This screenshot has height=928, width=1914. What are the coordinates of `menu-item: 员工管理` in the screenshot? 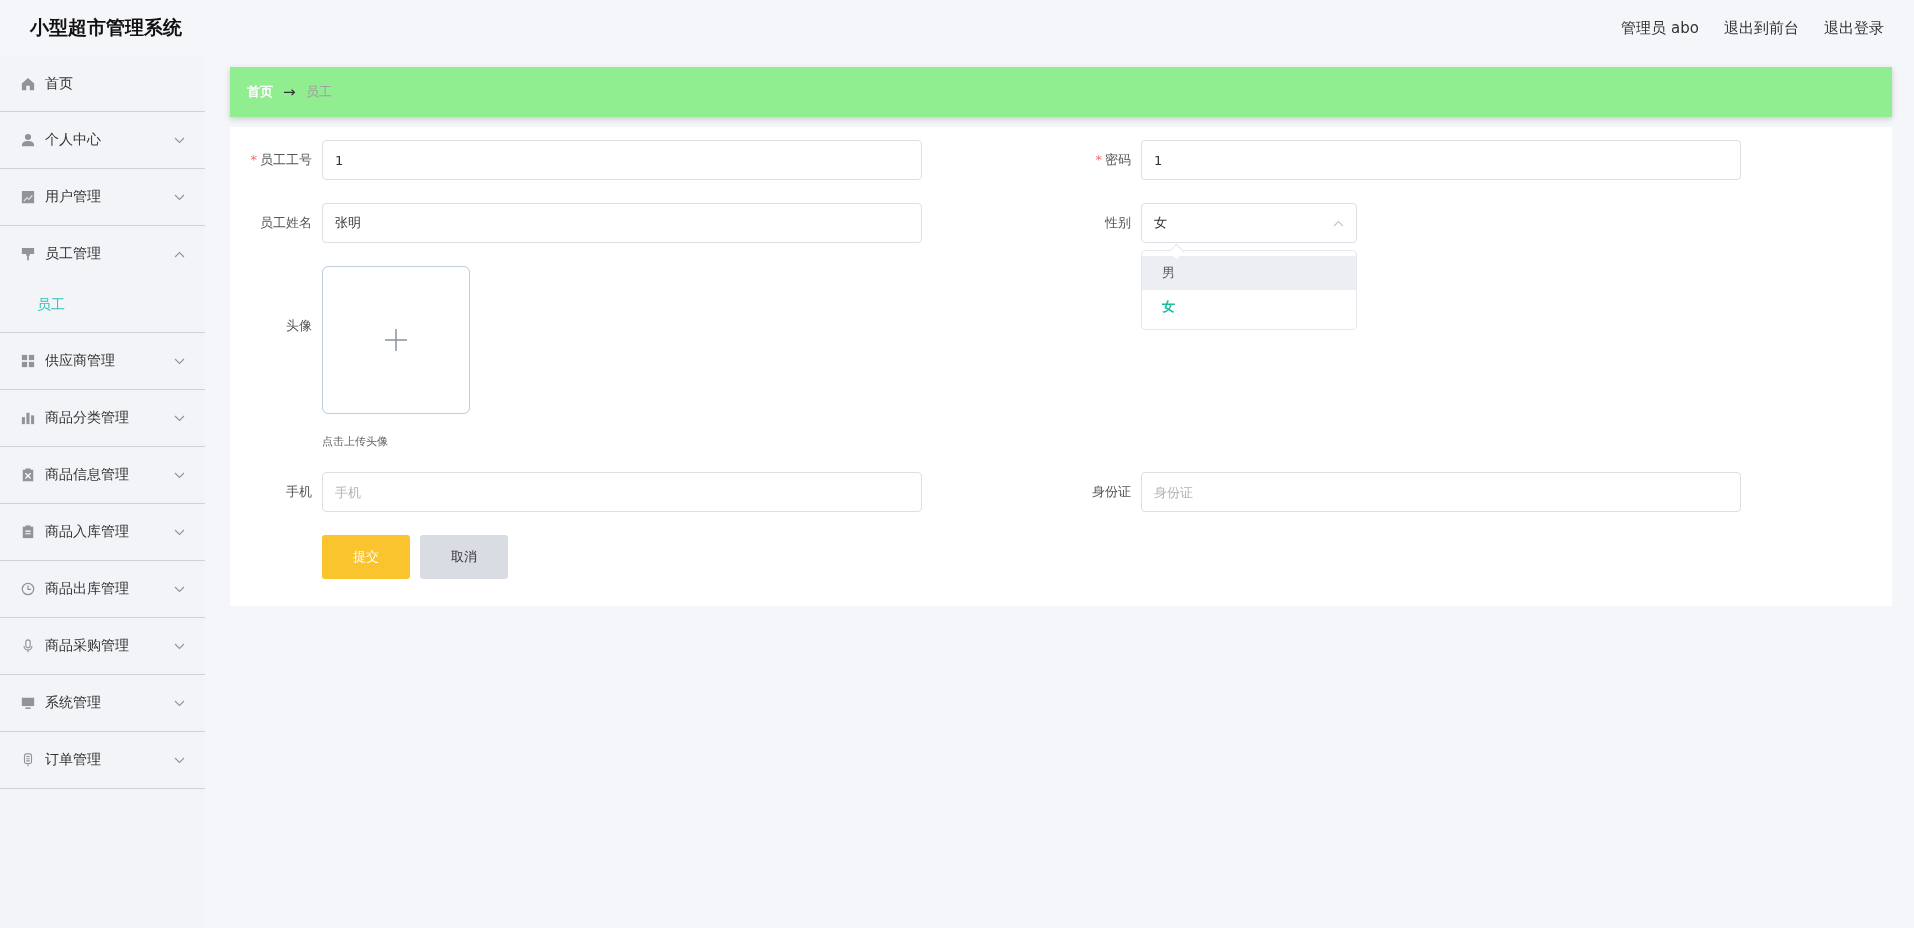 It's located at (102, 254).